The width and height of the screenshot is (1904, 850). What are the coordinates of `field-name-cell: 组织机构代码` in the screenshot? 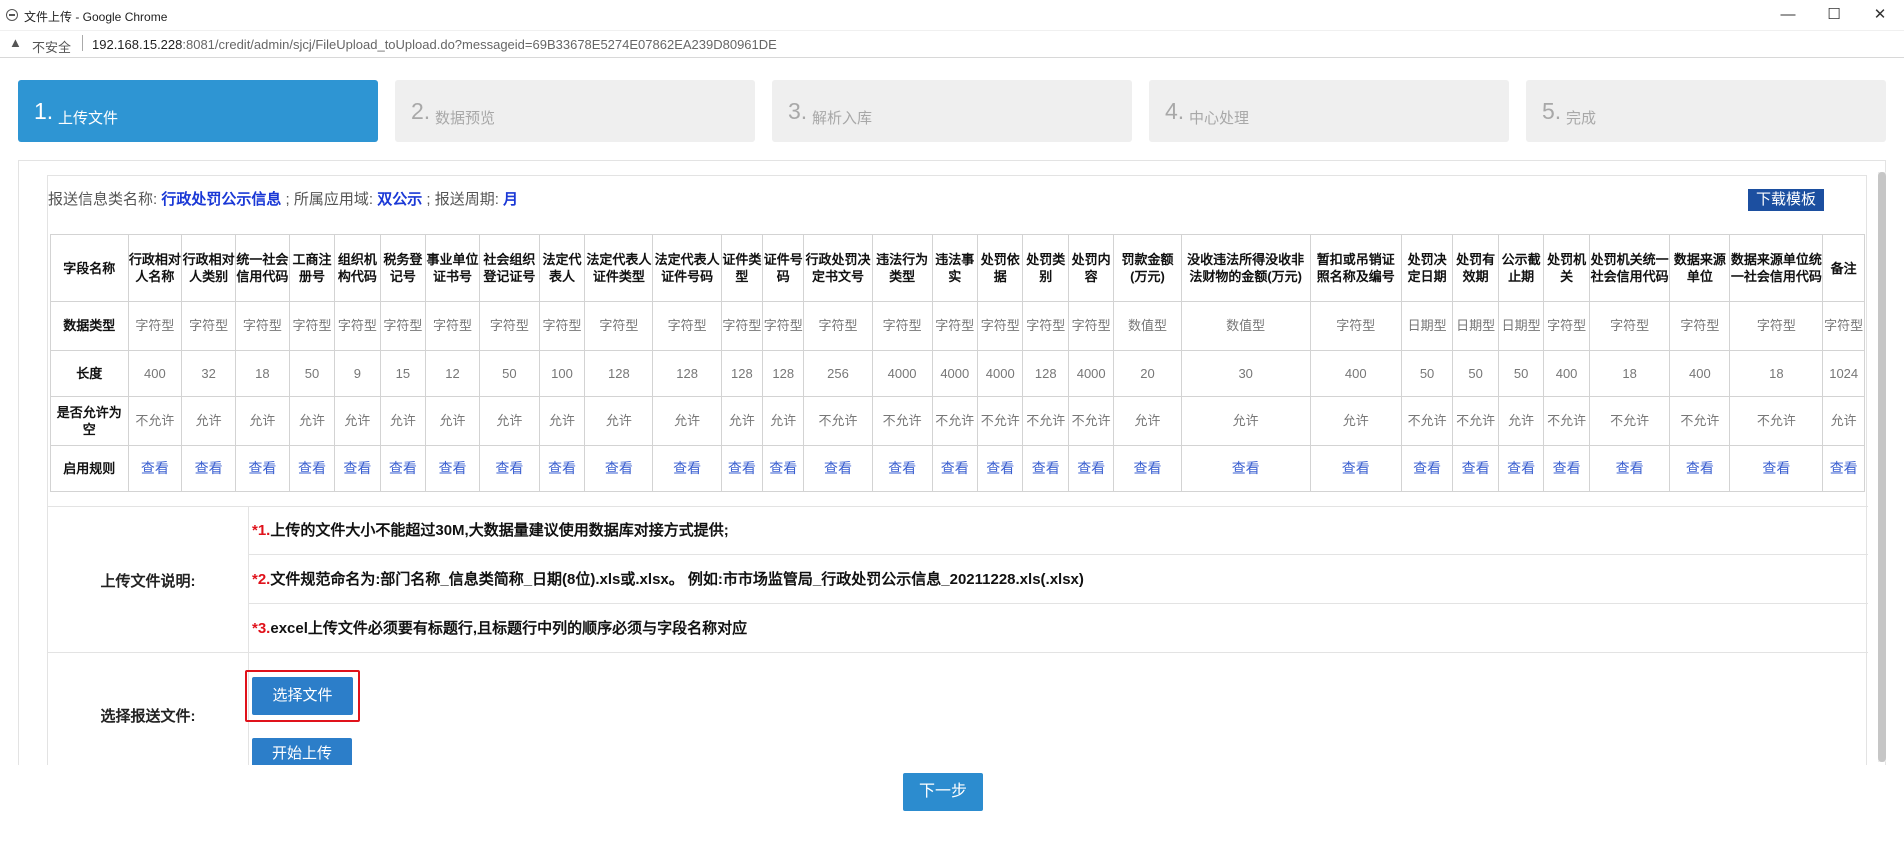 It's located at (357, 268).